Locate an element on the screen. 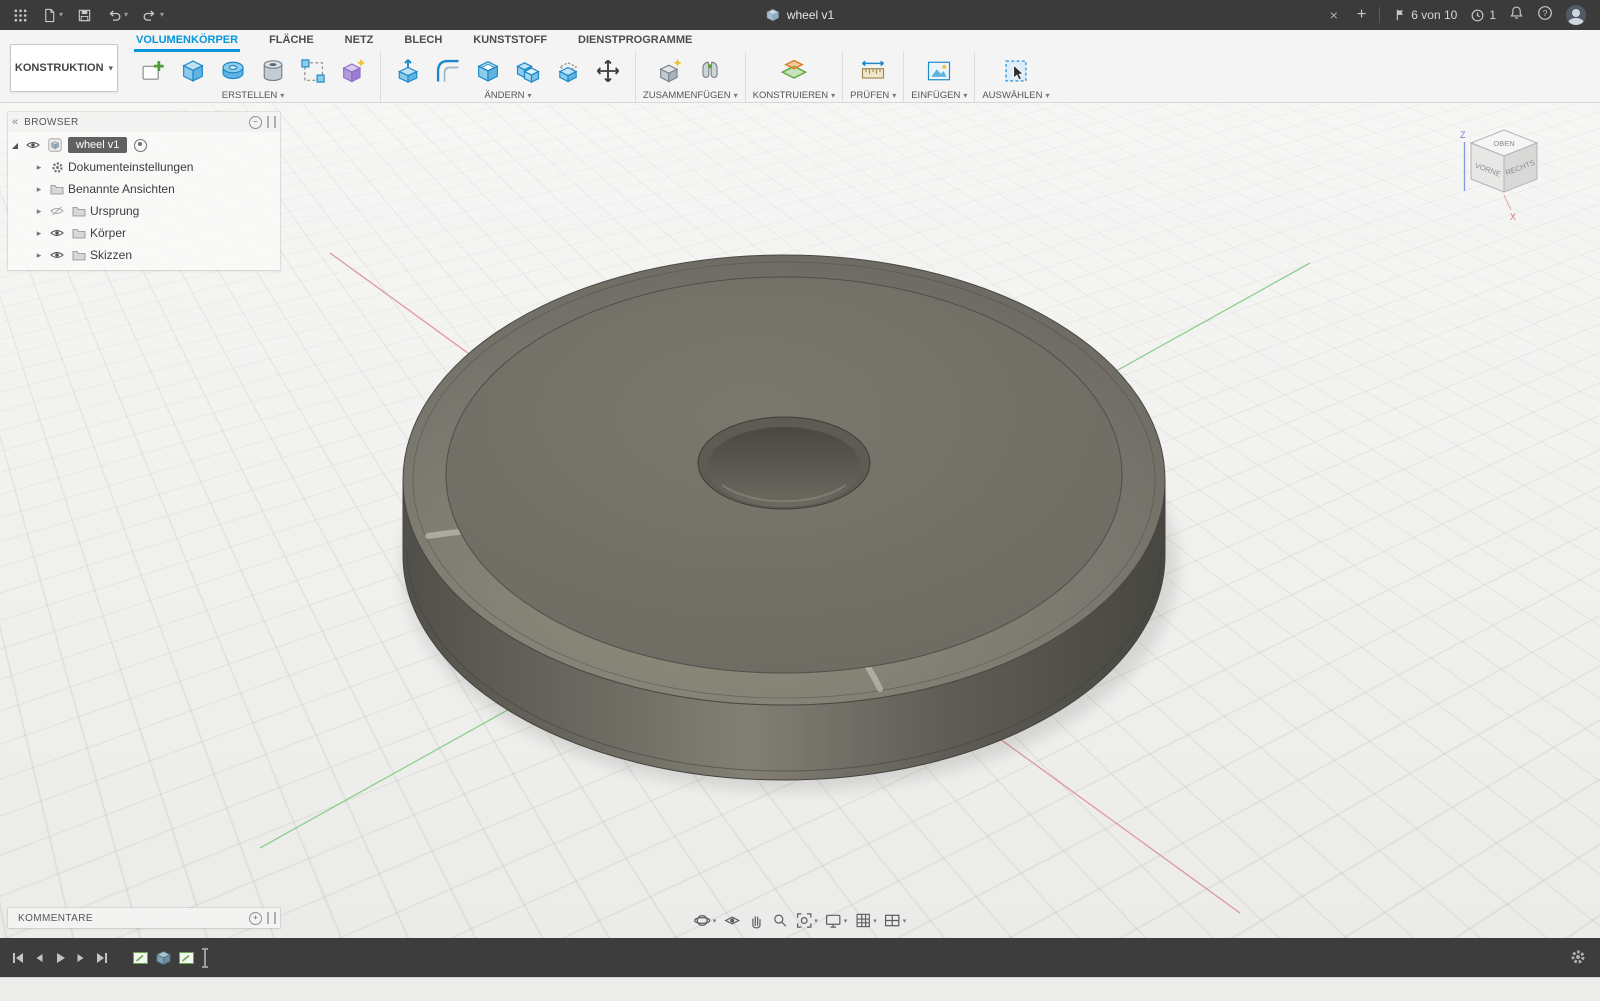 This screenshot has width=1600, height=1001. zusammenfuegen-dropdown: ZUSAMMENFÜGEN ▾ is located at coordinates (690, 95).